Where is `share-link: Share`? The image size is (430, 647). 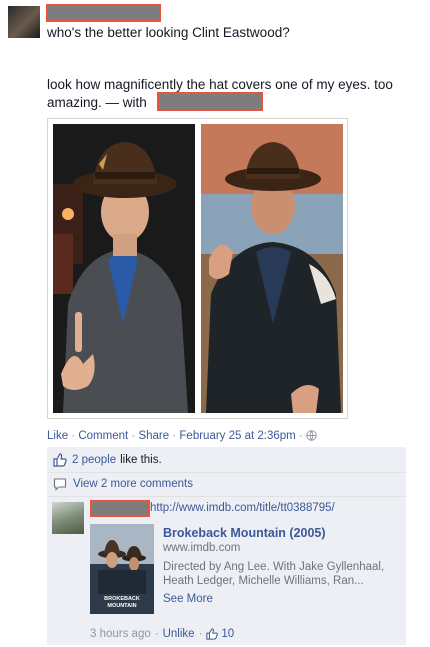 share-link: Share is located at coordinates (153, 436).